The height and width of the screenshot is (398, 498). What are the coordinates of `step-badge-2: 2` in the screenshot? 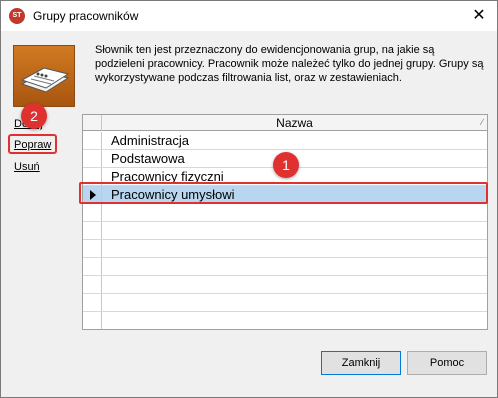 It's located at (34, 116).